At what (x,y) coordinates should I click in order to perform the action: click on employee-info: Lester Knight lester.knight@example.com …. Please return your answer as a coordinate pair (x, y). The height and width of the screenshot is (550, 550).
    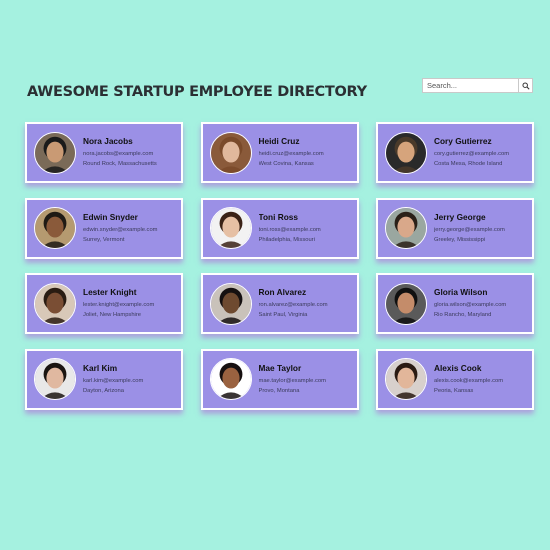
    Looking at the image, I should click on (118, 303).